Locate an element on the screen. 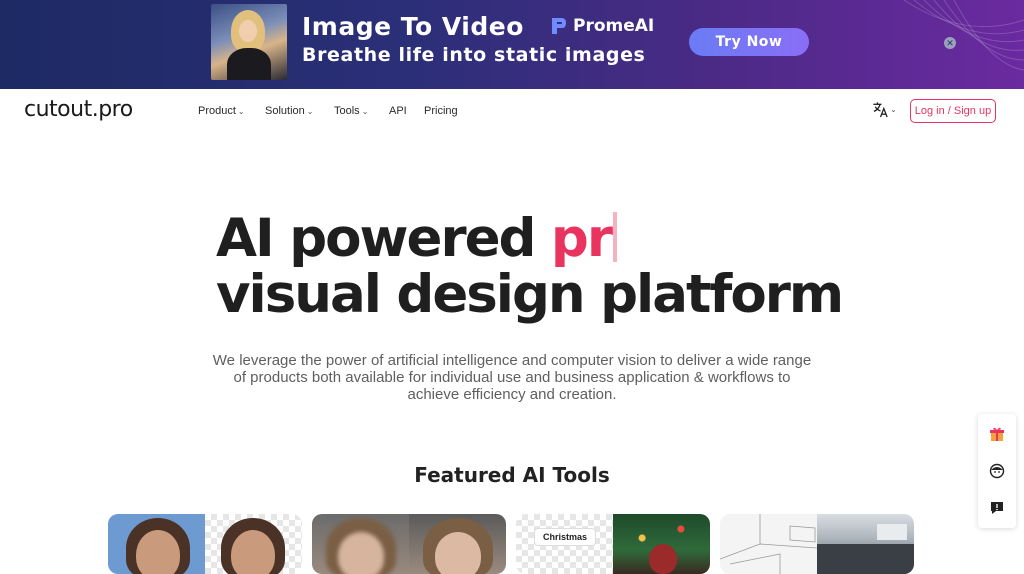 The height and width of the screenshot is (574, 1024). hero-heading-prefix: AI powered is located at coordinates (383, 238).